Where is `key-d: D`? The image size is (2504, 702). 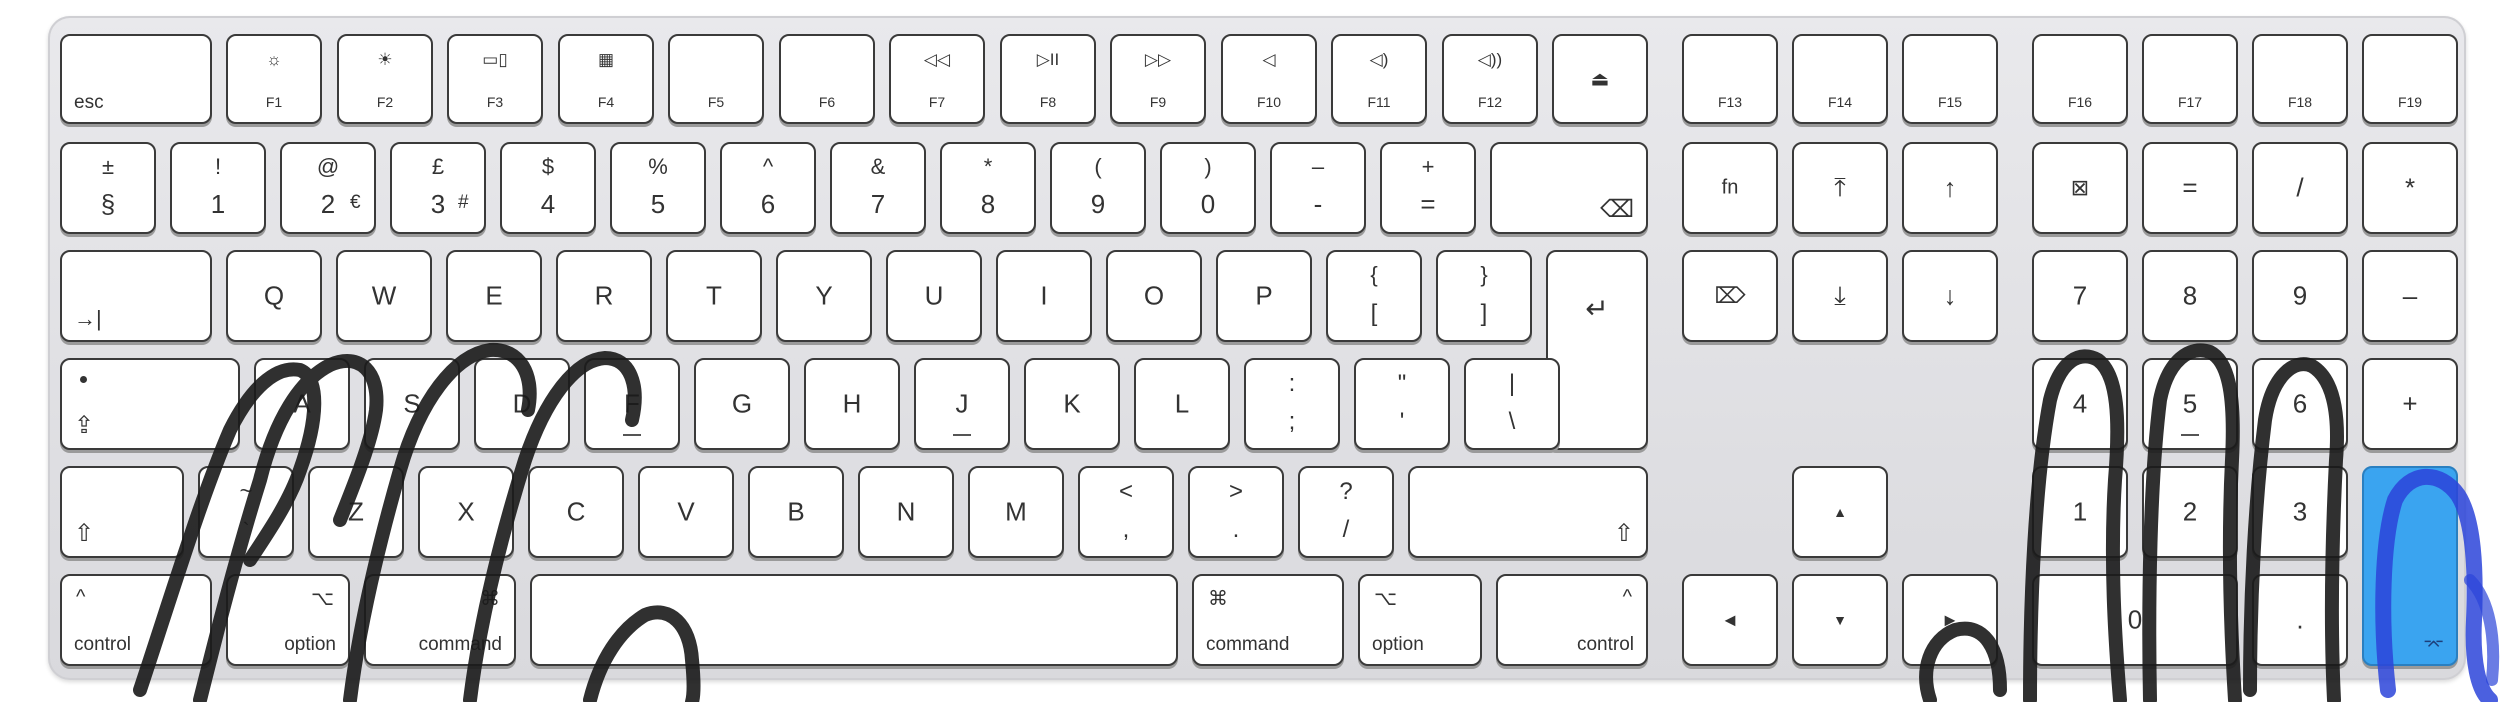 key-d: D is located at coordinates (522, 404).